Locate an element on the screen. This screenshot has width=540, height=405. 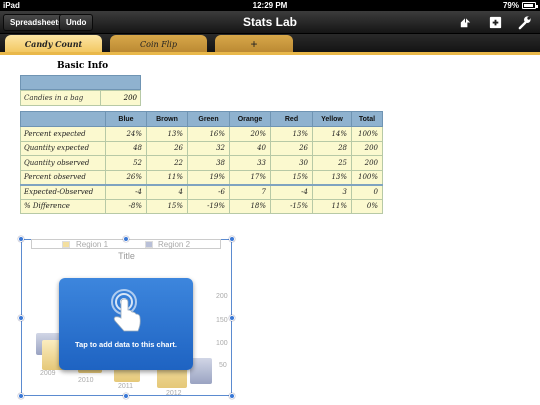
table-row: Quantity expected 48 26 32 40 26 28 200 is located at coordinates (201, 148).